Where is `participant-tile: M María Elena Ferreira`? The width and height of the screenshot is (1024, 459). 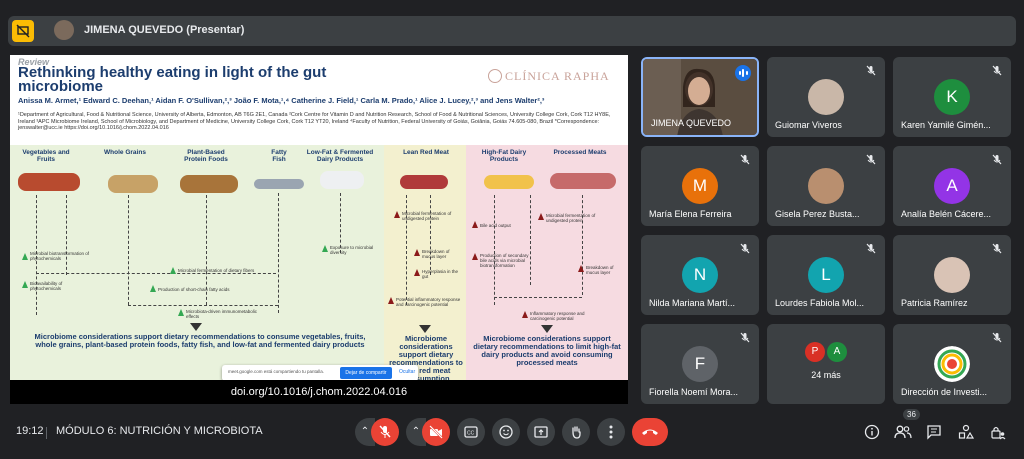 participant-tile: M María Elena Ferreira is located at coordinates (700, 186).